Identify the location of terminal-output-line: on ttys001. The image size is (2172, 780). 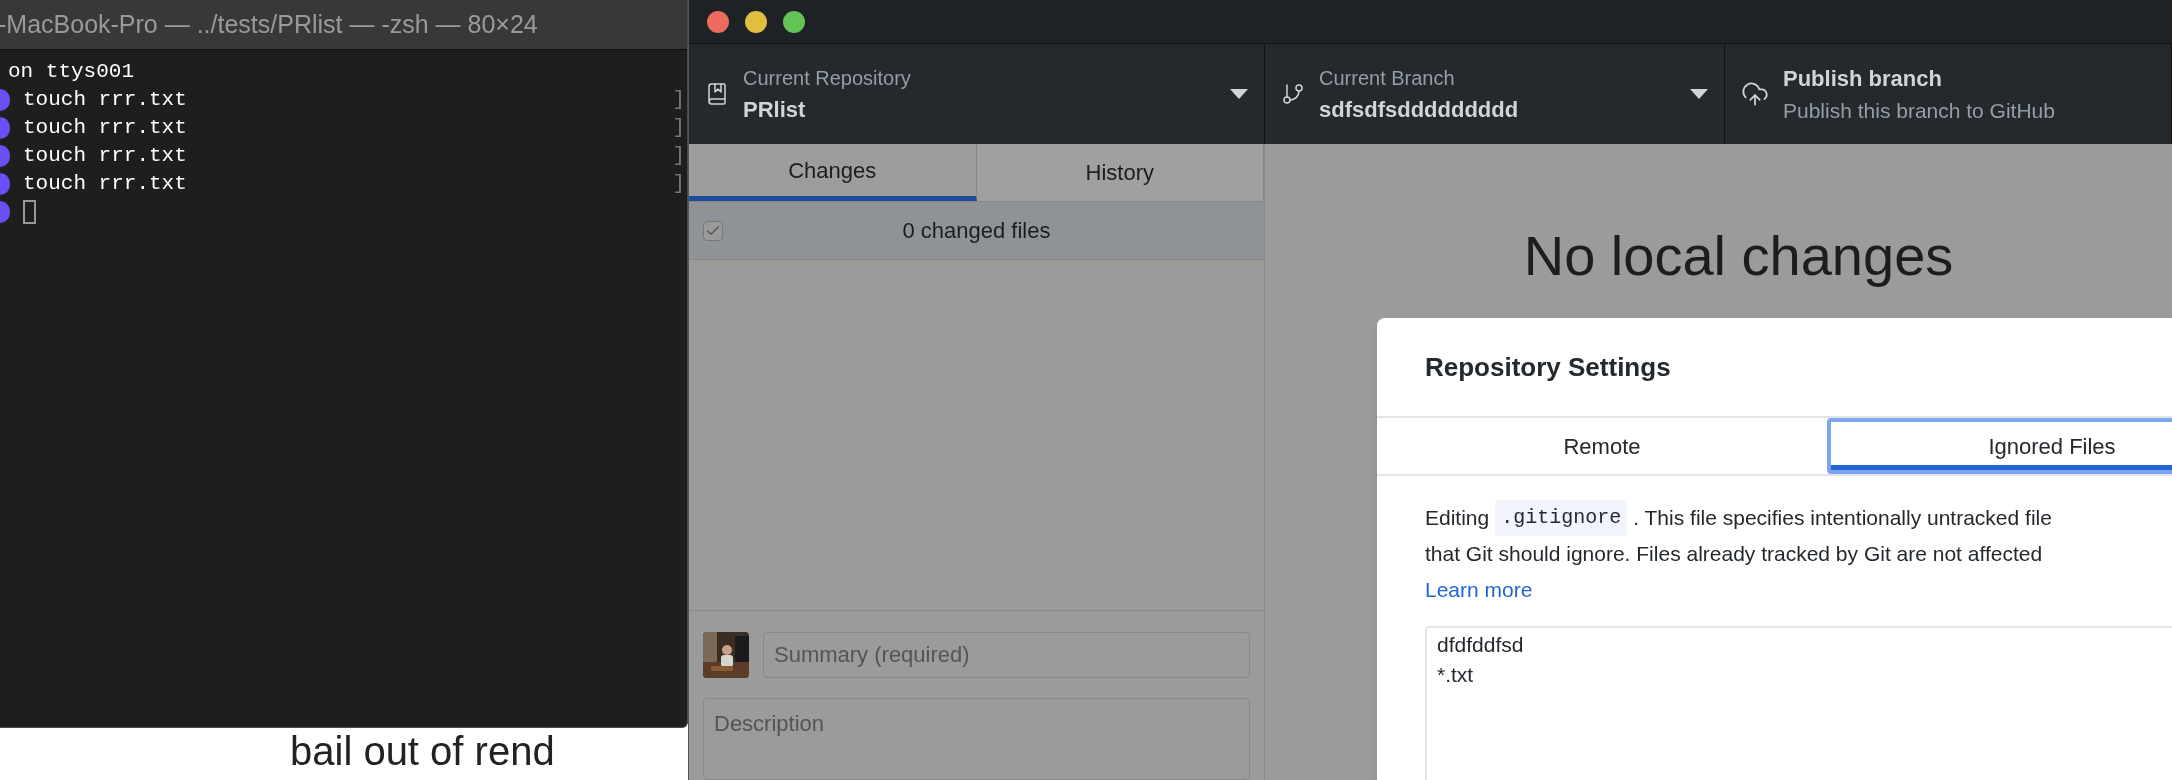
(71, 72).